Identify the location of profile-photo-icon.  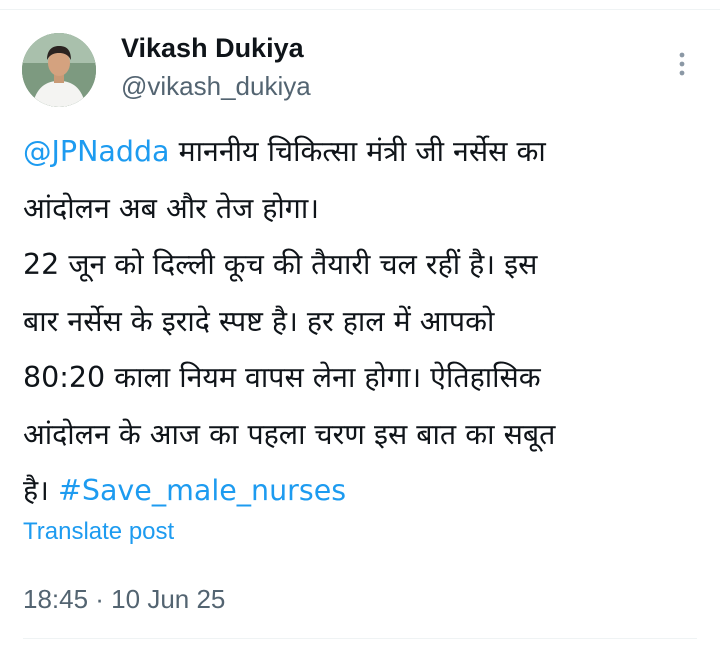
(59, 70).